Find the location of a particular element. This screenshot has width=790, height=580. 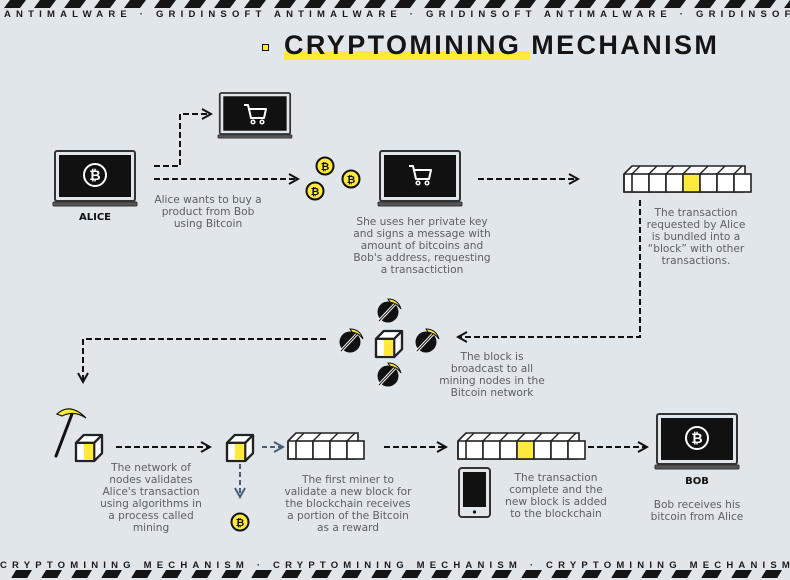

shop-laptop-cart-icon is located at coordinates (255, 115).